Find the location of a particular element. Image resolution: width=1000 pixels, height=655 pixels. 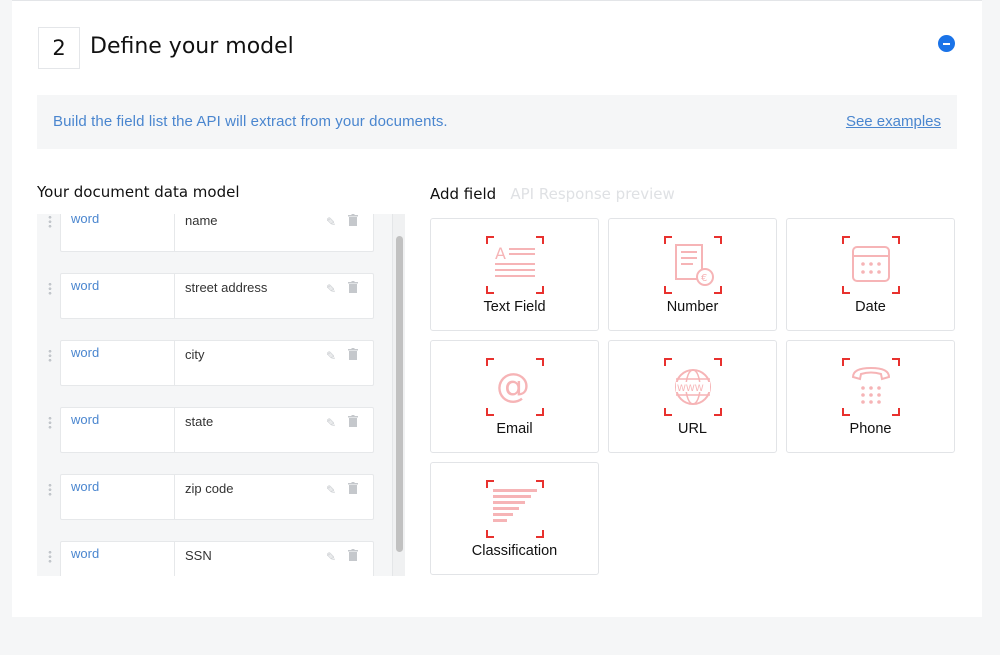

svg-text: WWW is located at coordinates (690, 389).